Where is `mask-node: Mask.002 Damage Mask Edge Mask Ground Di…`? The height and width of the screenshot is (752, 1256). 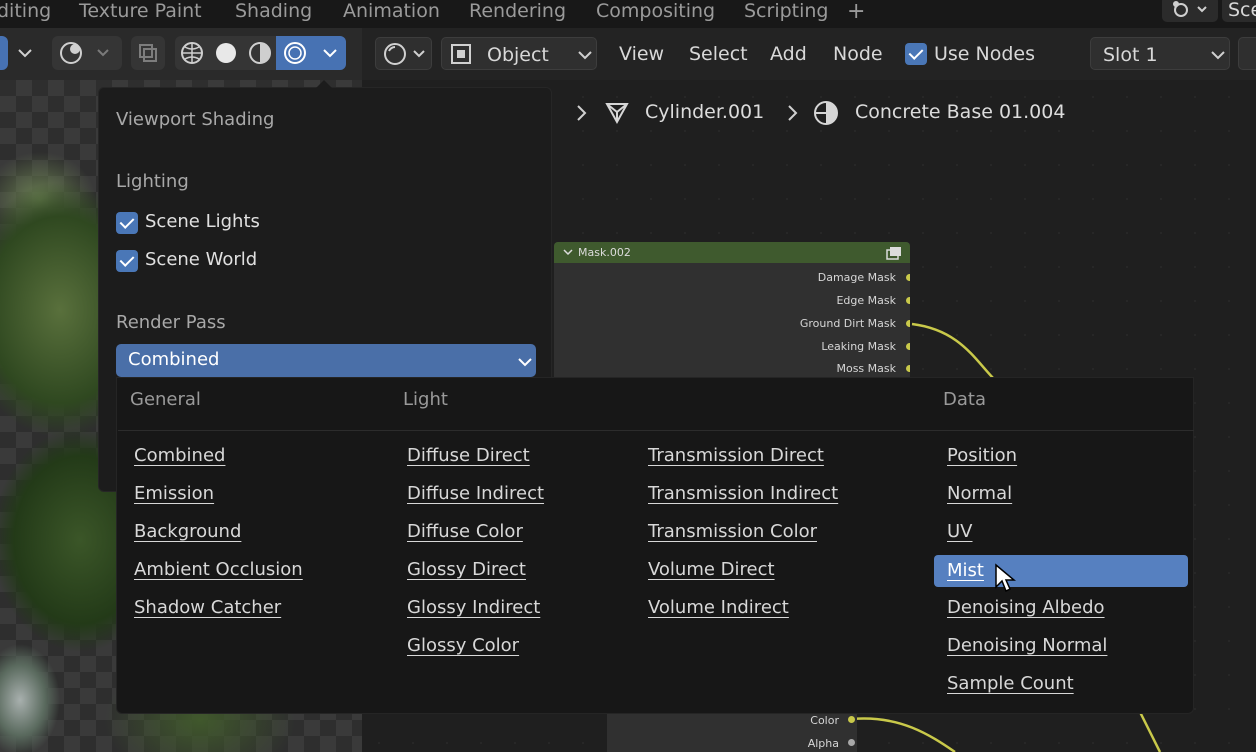
mask-node: Mask.002 Damage Mask Edge Mask Ground Di… is located at coordinates (732, 312).